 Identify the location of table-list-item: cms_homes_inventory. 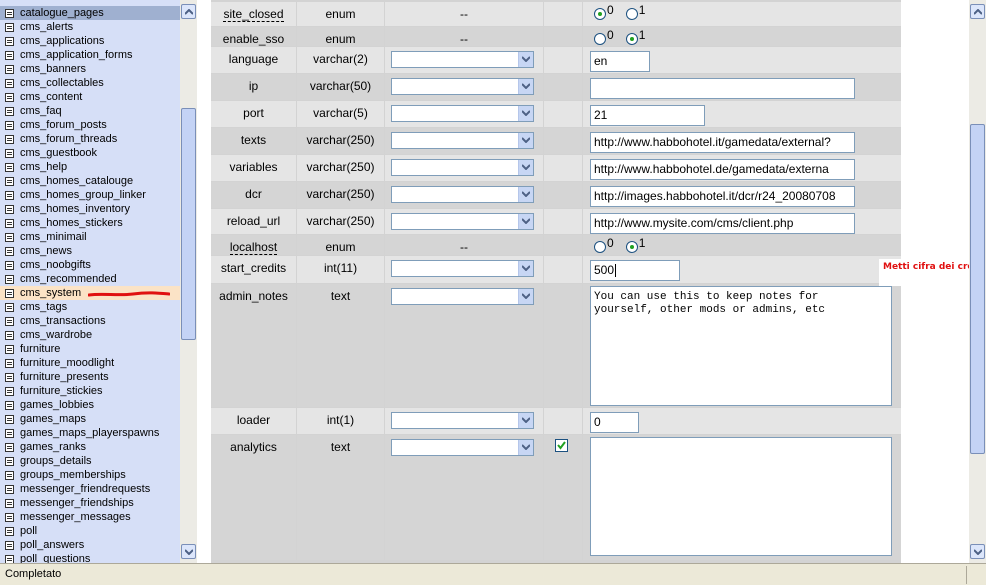
(90, 209).